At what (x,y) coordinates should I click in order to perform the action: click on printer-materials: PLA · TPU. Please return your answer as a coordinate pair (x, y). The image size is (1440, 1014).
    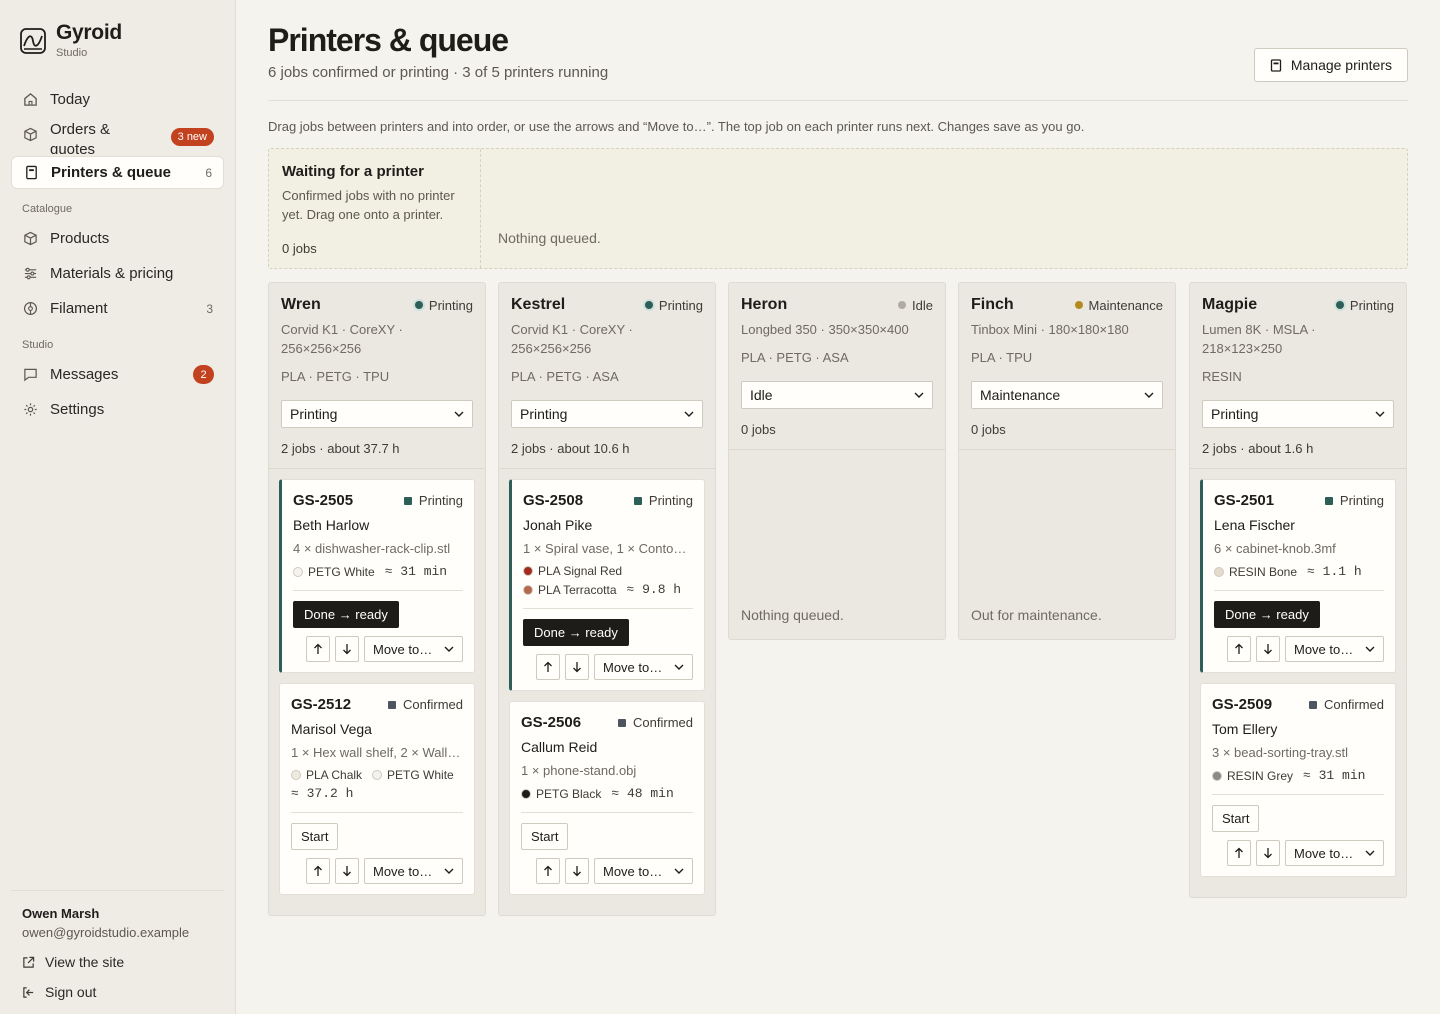
    Looking at the image, I should click on (1002, 357).